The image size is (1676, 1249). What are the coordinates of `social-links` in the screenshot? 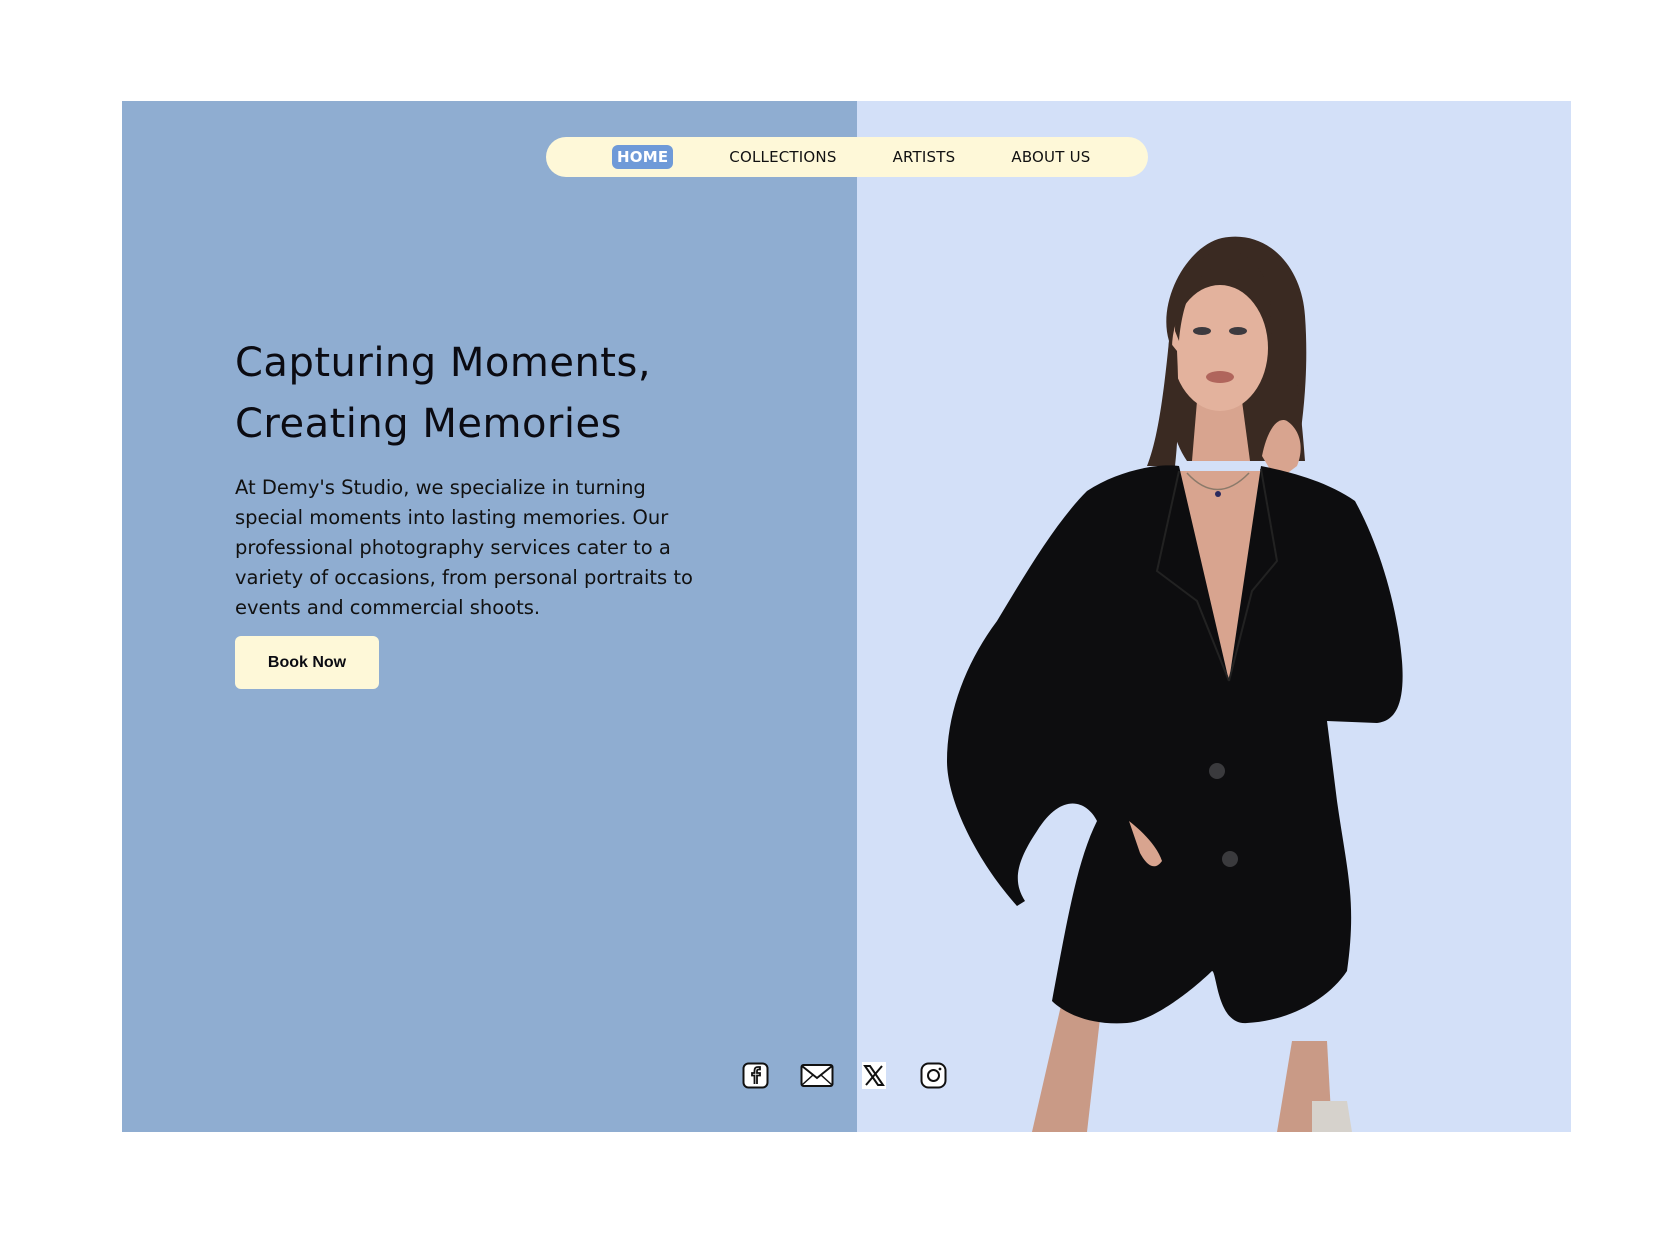 It's located at (844, 1075).